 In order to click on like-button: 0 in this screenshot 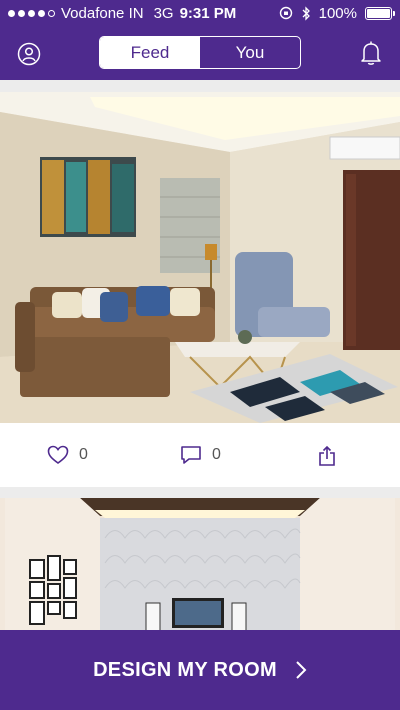, I will do `click(67, 455)`.